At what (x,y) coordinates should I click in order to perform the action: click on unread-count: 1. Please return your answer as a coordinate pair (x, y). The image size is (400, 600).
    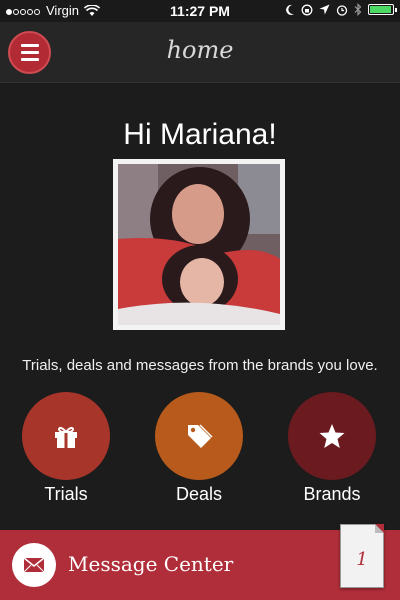
    Looking at the image, I should click on (362, 559).